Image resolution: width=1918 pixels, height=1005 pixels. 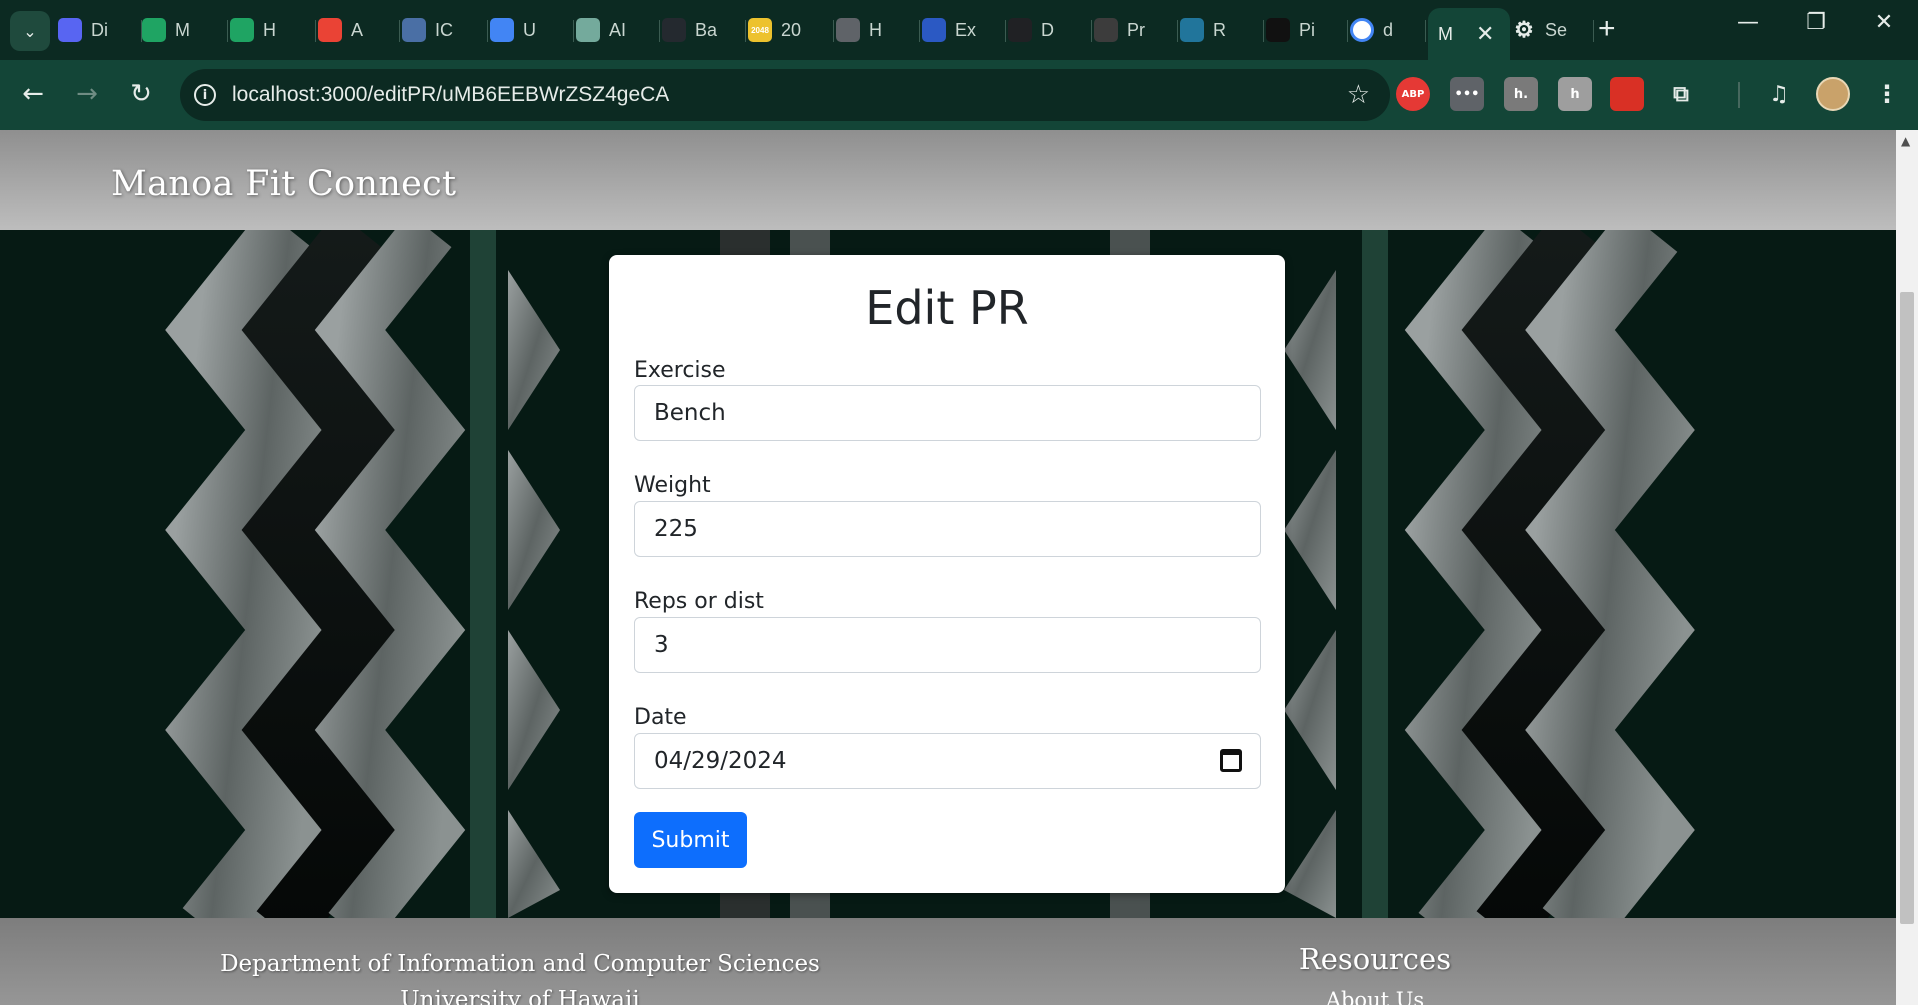 I want to click on site-info-icon: i, so click(x=205, y=95).